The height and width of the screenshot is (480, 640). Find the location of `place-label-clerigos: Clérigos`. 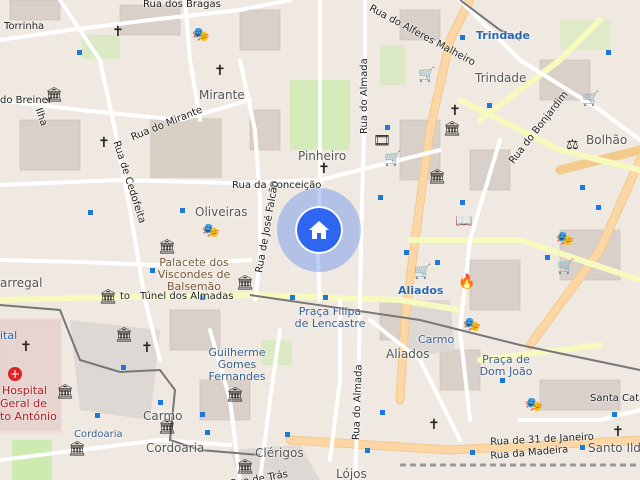

place-label-clerigos: Clérigos is located at coordinates (279, 453).